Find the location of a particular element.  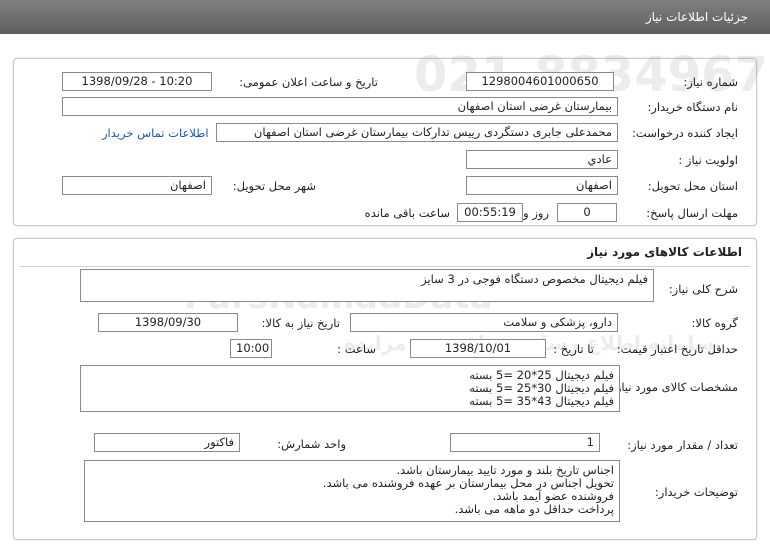

need-date-field: 1398/09/30 is located at coordinates (168, 322).